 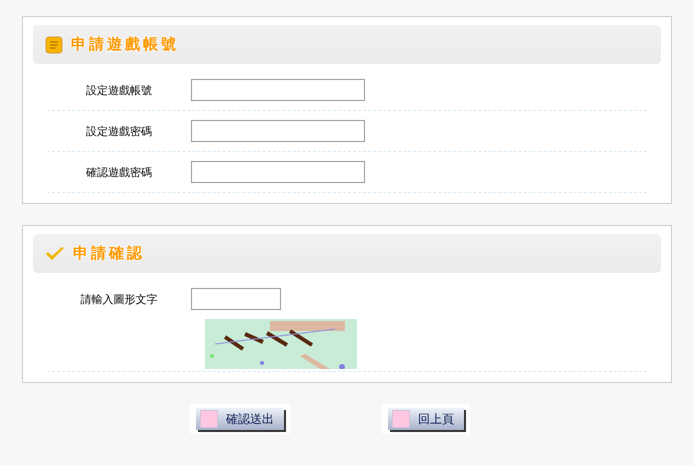 I want to click on section-title: 申請遊戲帳號, so click(x=125, y=44).